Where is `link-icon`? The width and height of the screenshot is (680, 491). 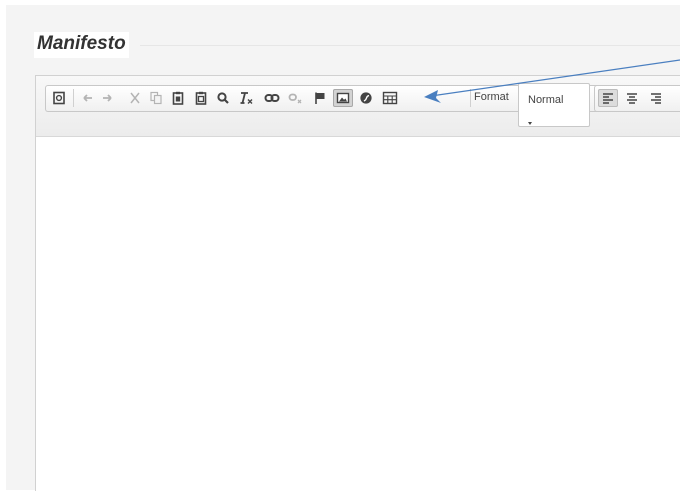
link-icon is located at coordinates (272, 98).